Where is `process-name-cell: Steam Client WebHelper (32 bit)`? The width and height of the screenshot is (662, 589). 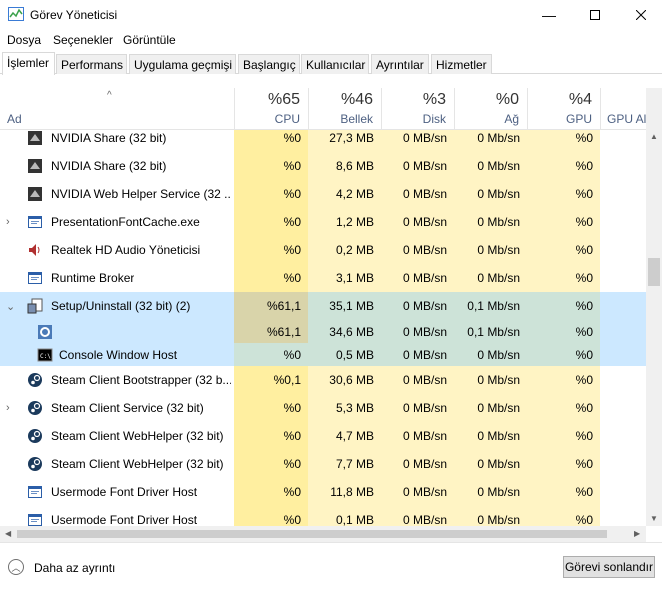
process-name-cell: Steam Client WebHelper (32 bit) is located at coordinates (117, 464).